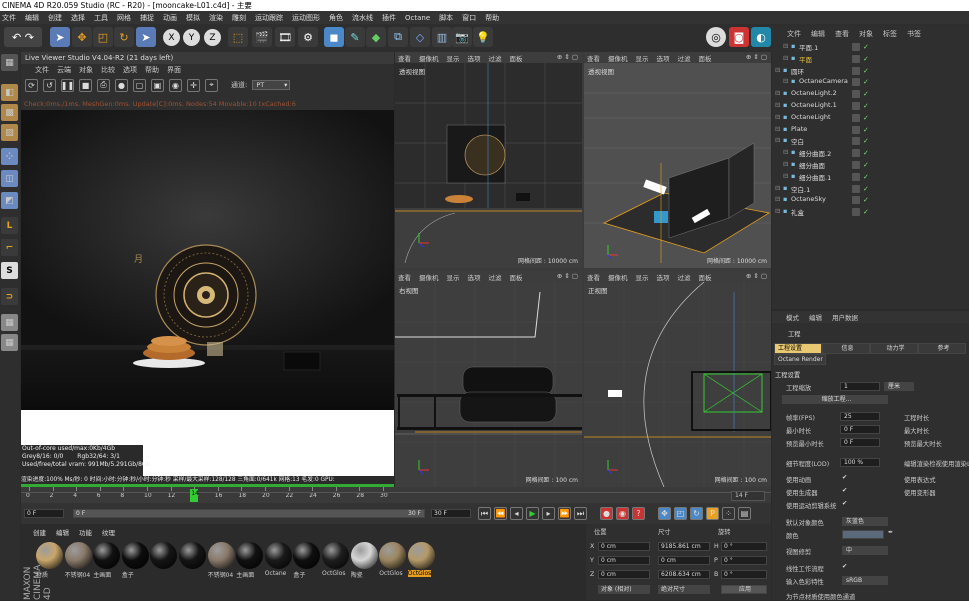 Image resolution: width=969 pixels, height=601 pixels. I want to click on subtab-info: 信息, so click(846, 348).